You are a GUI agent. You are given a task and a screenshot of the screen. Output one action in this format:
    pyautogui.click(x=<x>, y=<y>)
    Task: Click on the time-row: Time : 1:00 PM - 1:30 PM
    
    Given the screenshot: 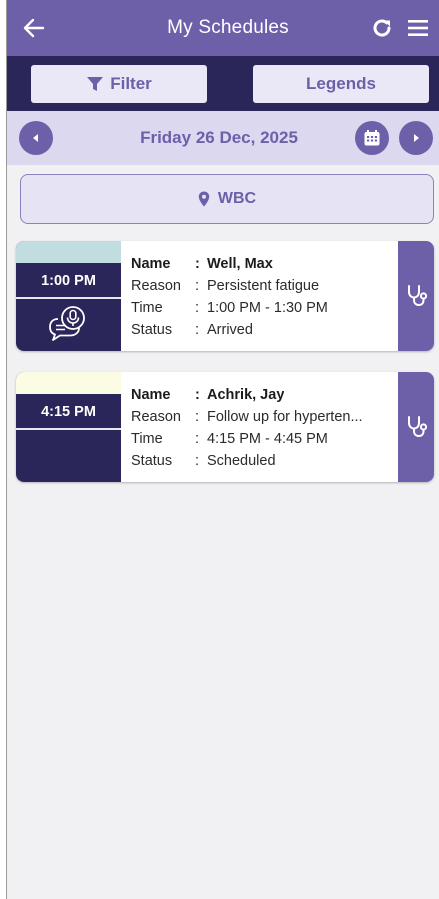 What is the action you would take?
    pyautogui.click(x=264, y=308)
    